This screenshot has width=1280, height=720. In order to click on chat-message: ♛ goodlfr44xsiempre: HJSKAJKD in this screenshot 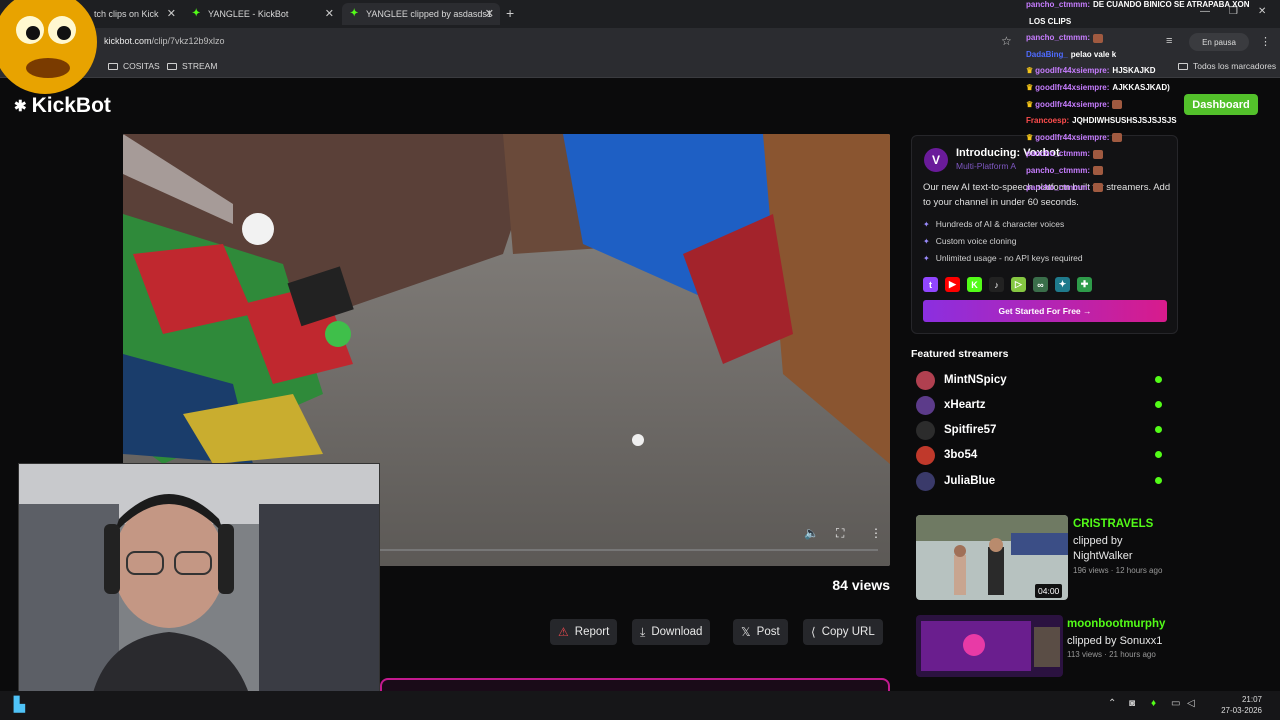, I will do `click(1091, 70)`.